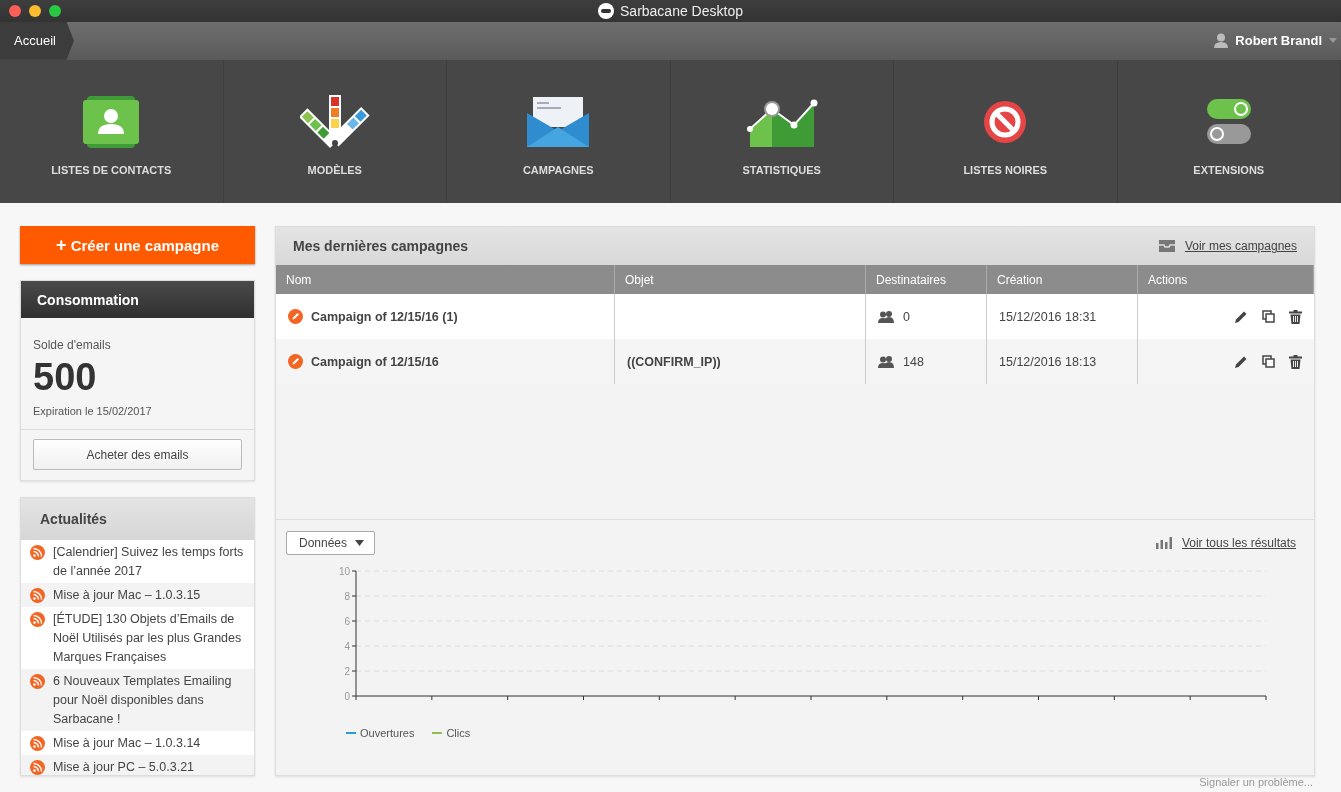 Image resolution: width=1341 pixels, height=792 pixels. What do you see at coordinates (674, 361) in the screenshot?
I see `campaign-subject: ((CONFIRM_IP))` at bounding box center [674, 361].